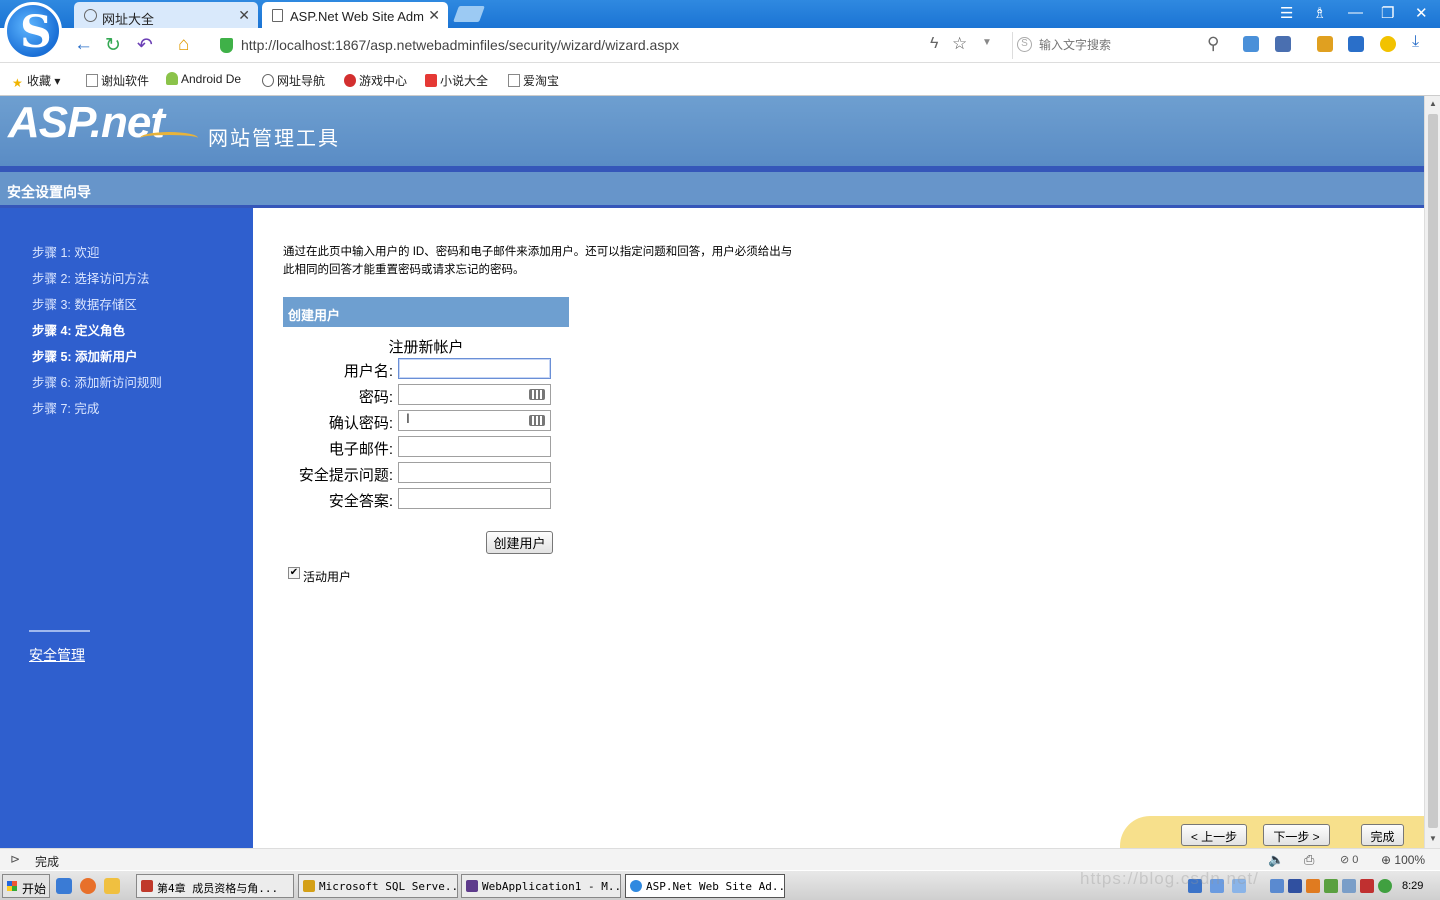 This screenshot has height=900, width=1440. I want to click on email-field, so click(474, 446).